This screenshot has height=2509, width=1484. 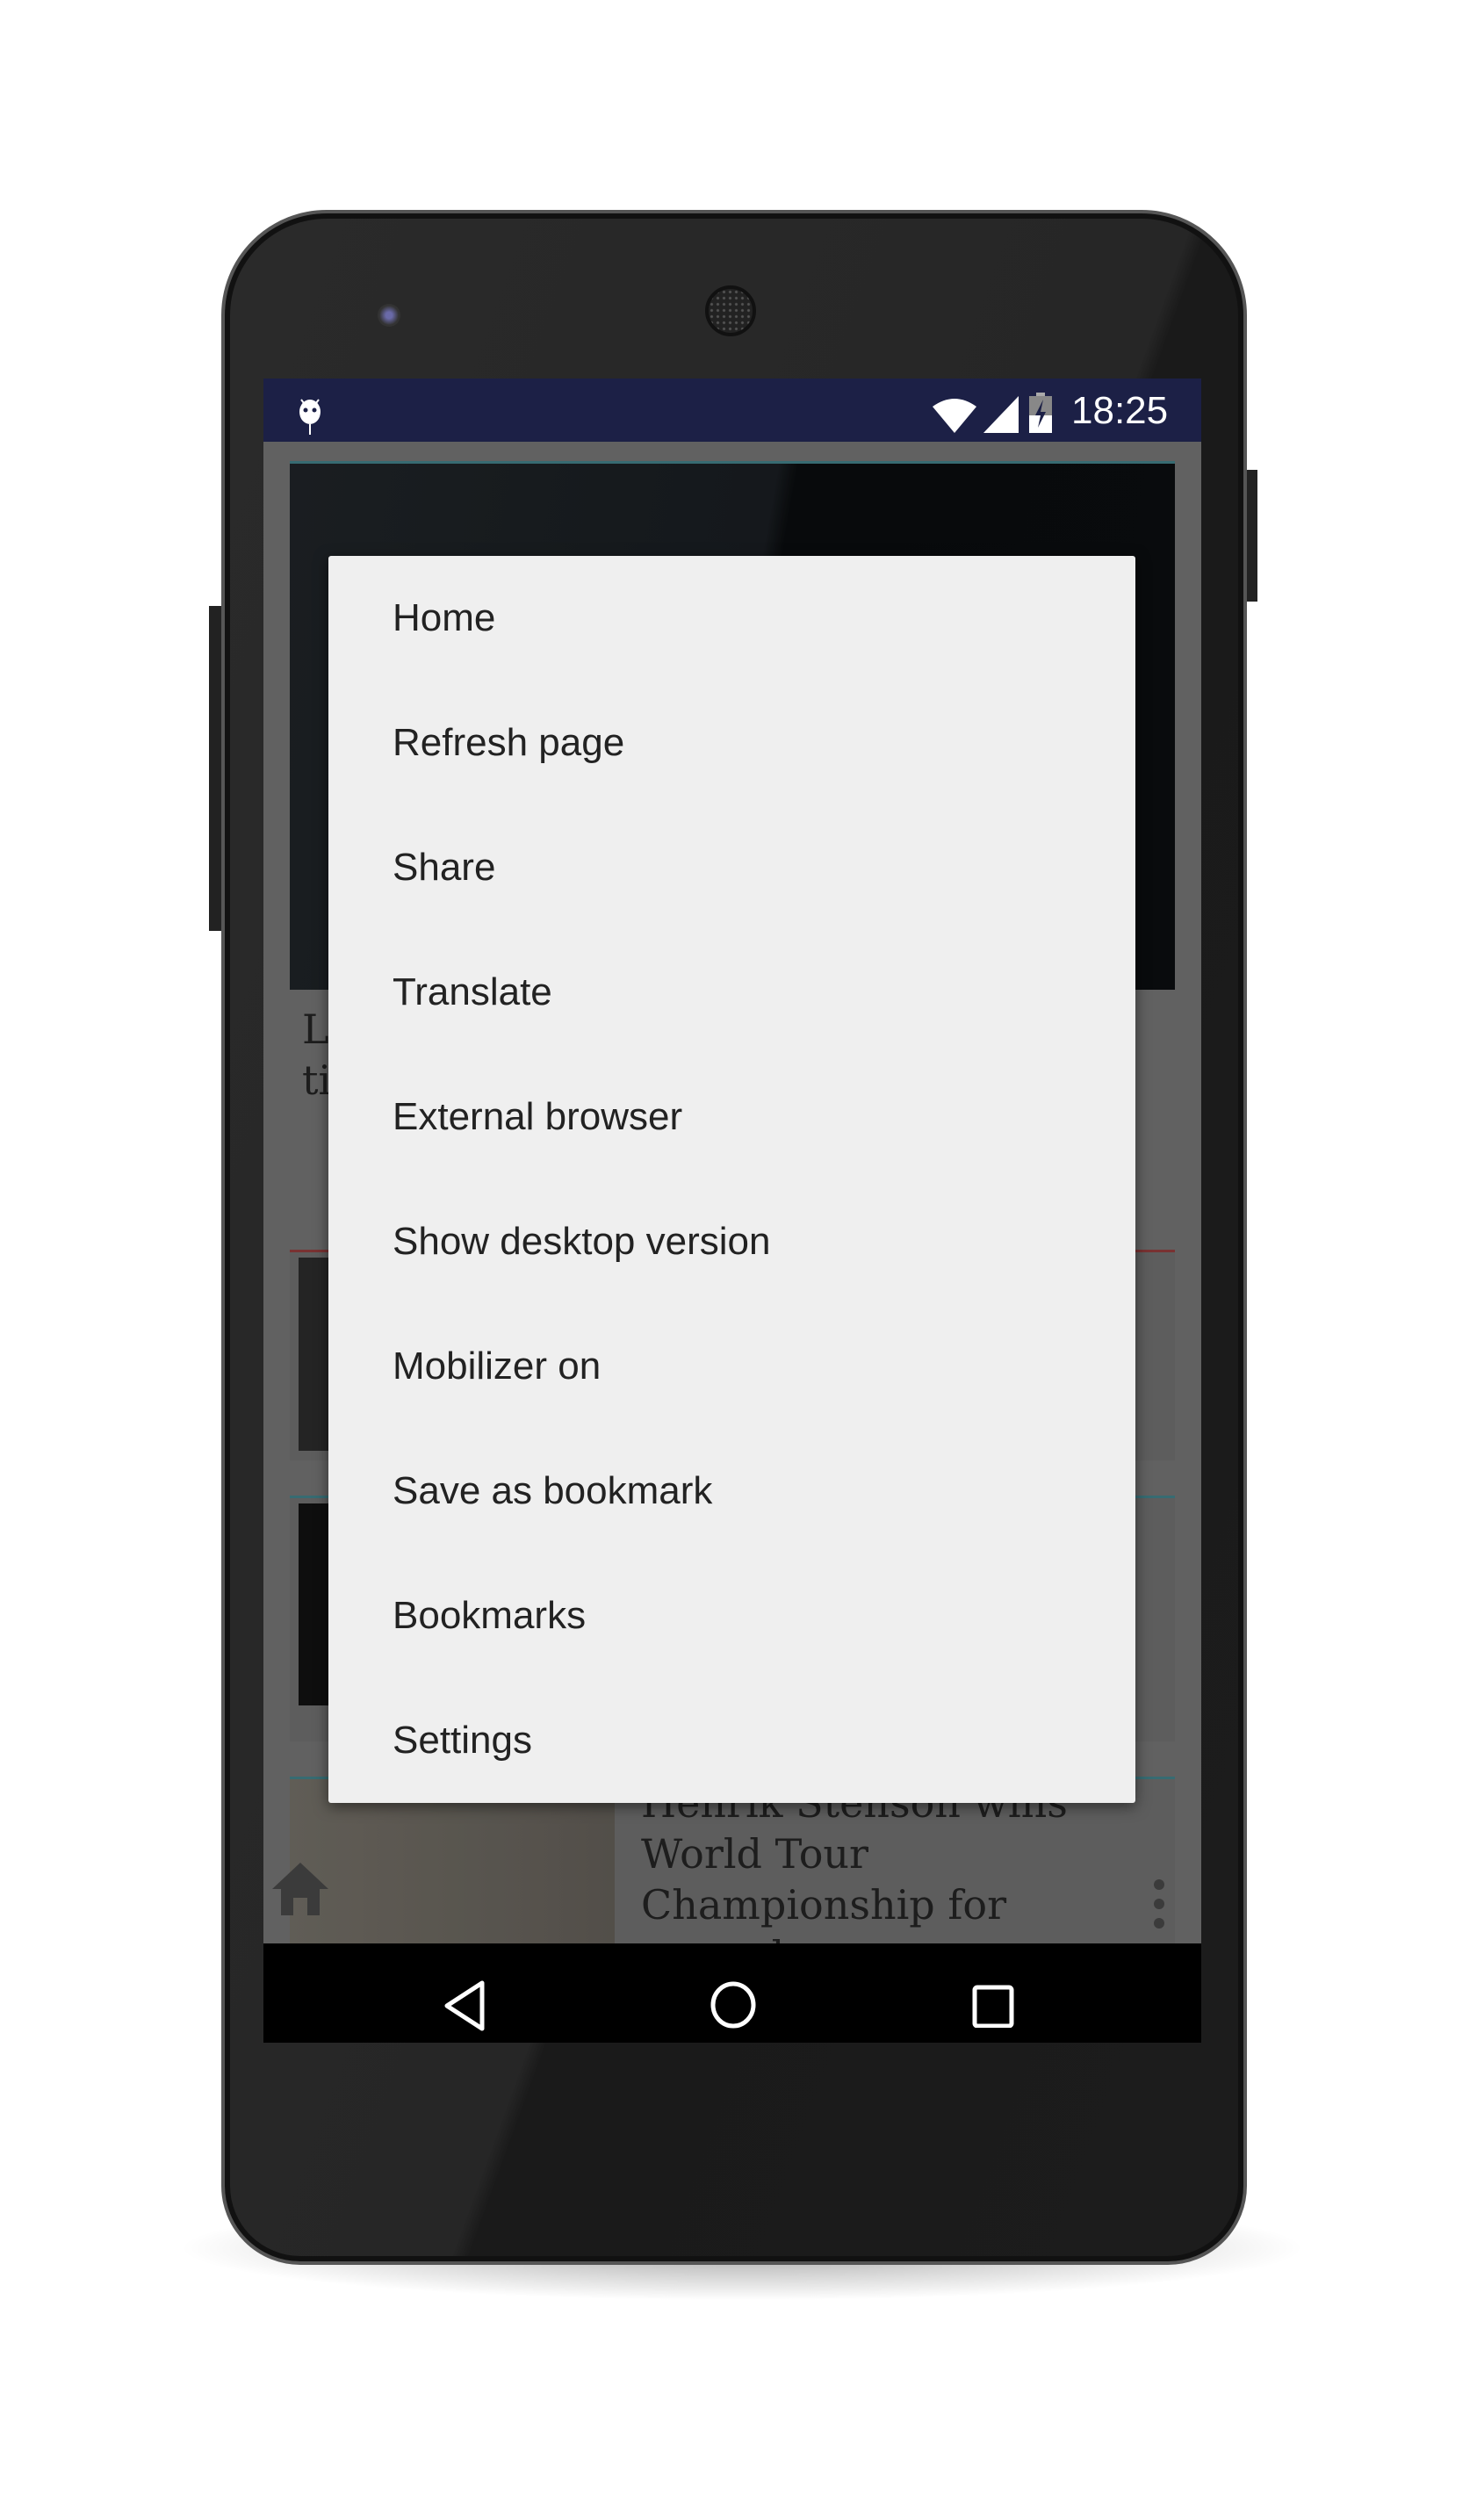 I want to click on navigation-bar, so click(x=732, y=1993).